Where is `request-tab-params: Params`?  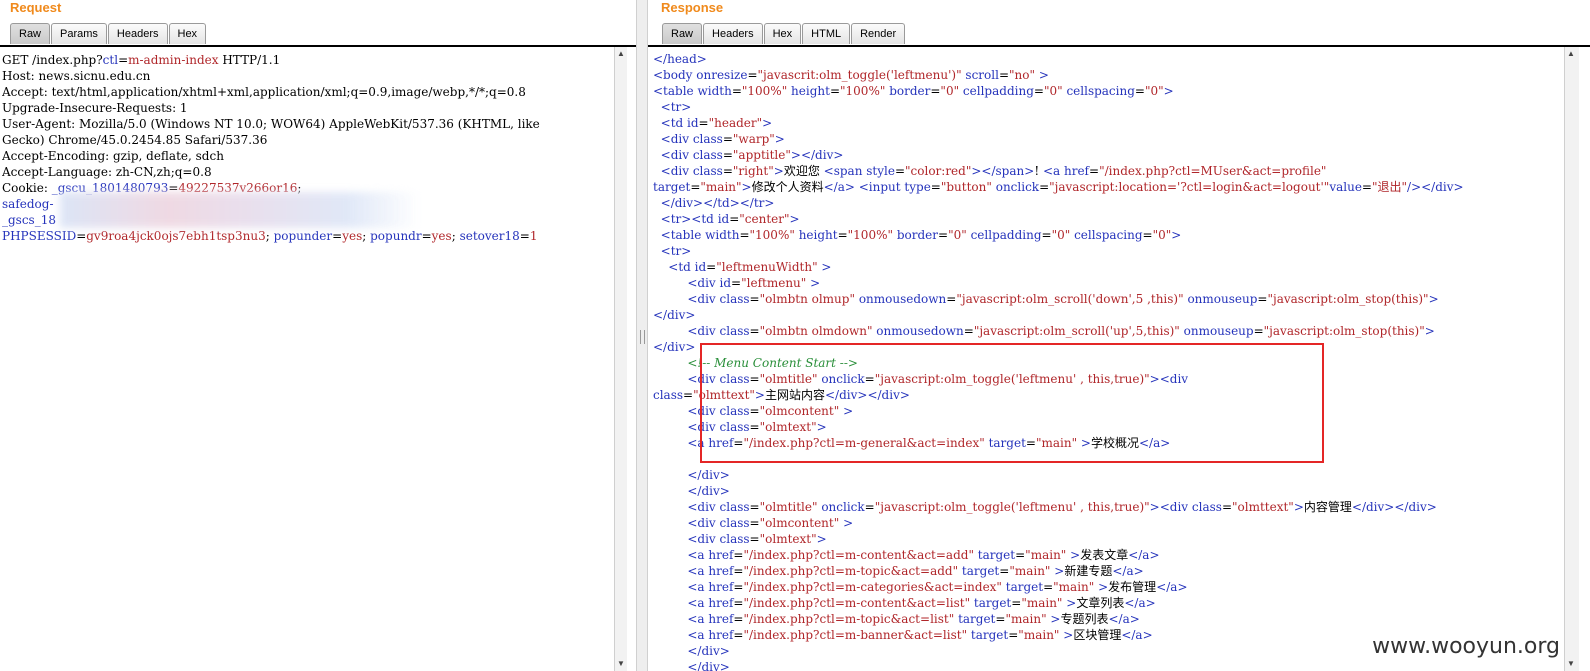
request-tab-params: Params is located at coordinates (79, 33).